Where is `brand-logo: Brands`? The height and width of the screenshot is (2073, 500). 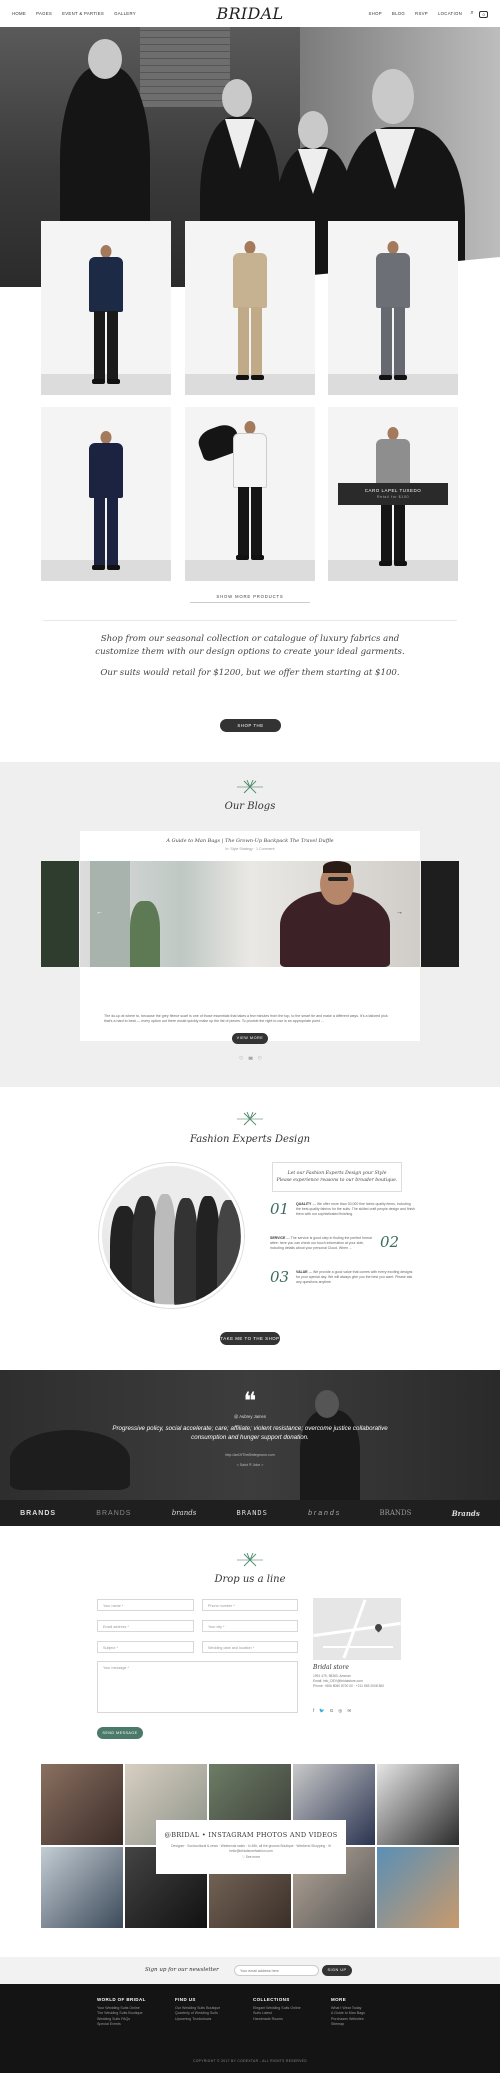 brand-logo: Brands is located at coordinates (466, 1513).